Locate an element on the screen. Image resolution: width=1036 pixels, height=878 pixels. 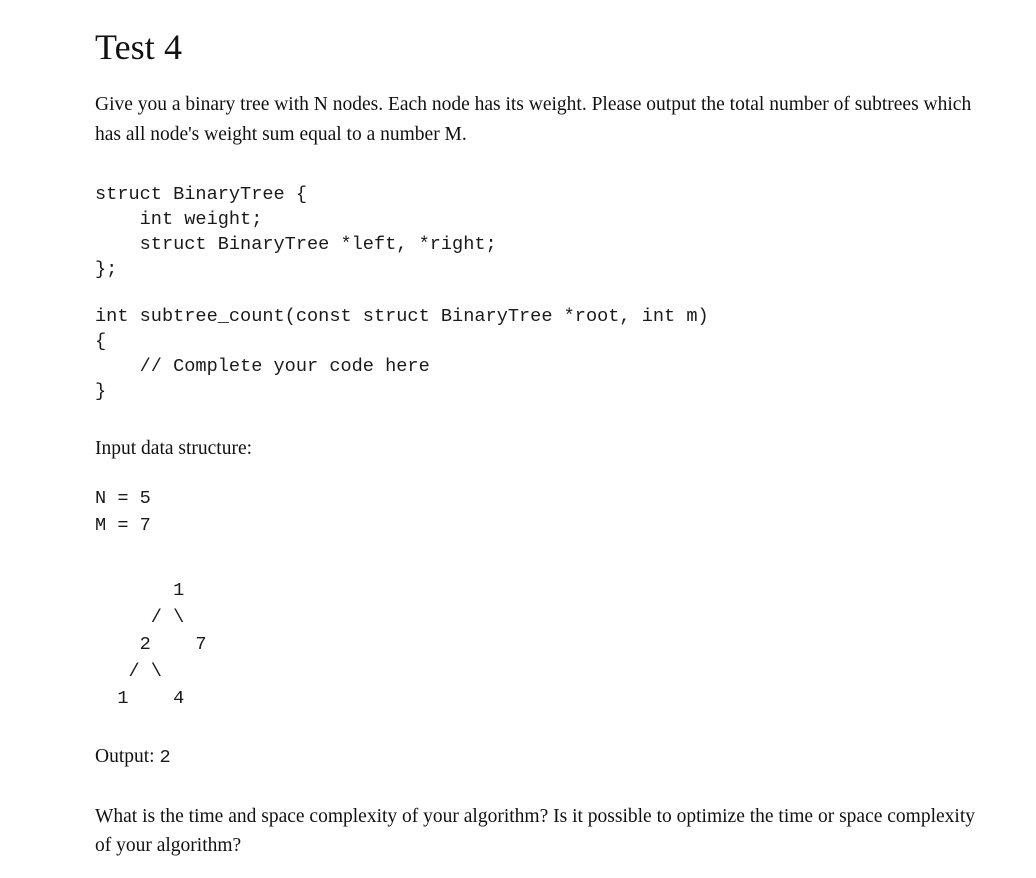
output-line: Output: 2 is located at coordinates (545, 757).